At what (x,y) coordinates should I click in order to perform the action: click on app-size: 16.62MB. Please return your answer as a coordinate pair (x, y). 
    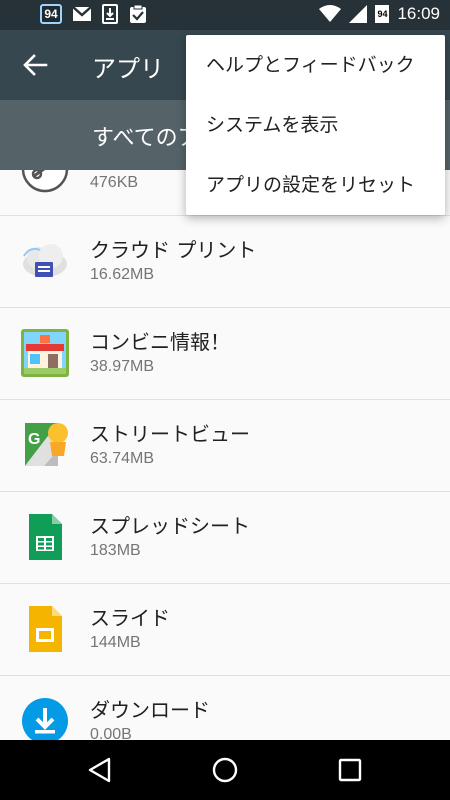
    Looking at the image, I should click on (122, 274).